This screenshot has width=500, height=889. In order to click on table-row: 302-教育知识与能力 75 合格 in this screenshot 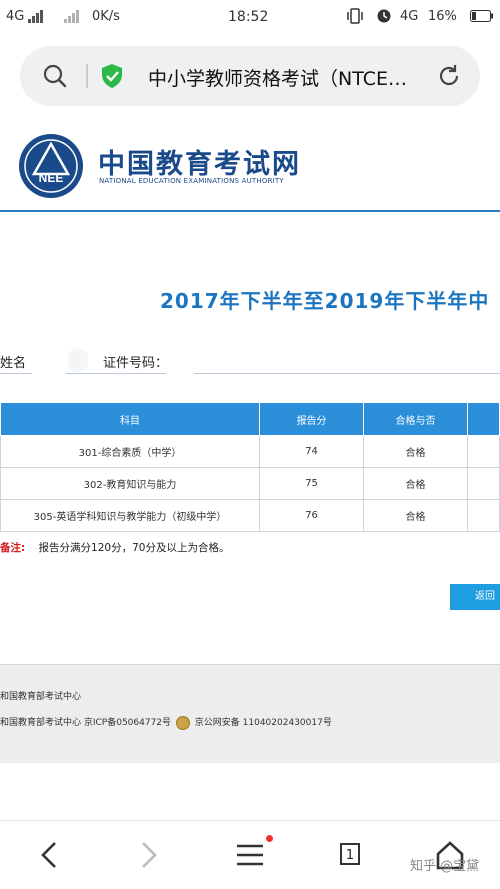, I will do `click(250, 483)`.